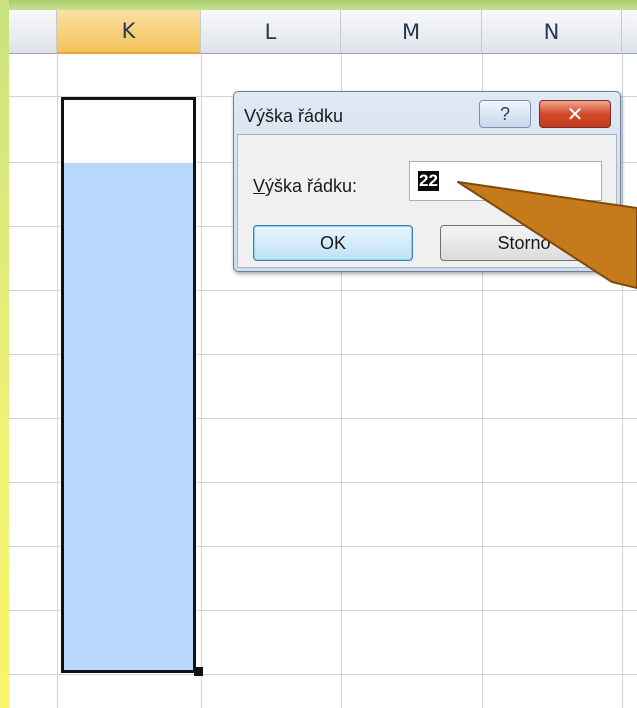 The height and width of the screenshot is (708, 637). Describe the element at coordinates (198, 671) in the screenshot. I see `fill-handle` at that location.